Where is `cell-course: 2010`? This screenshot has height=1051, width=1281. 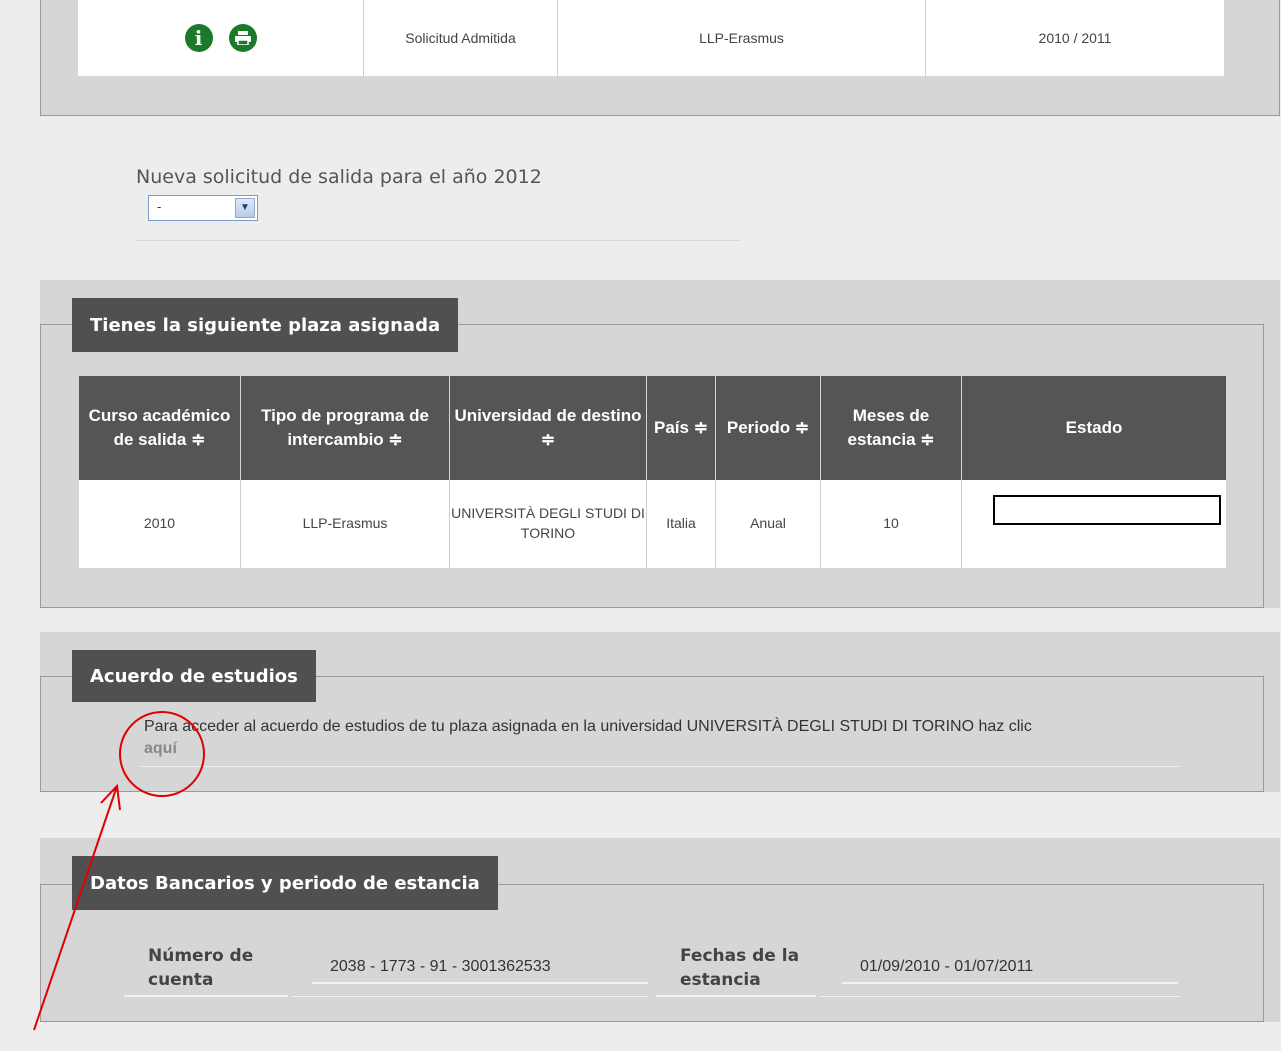
cell-course: 2010 is located at coordinates (160, 524).